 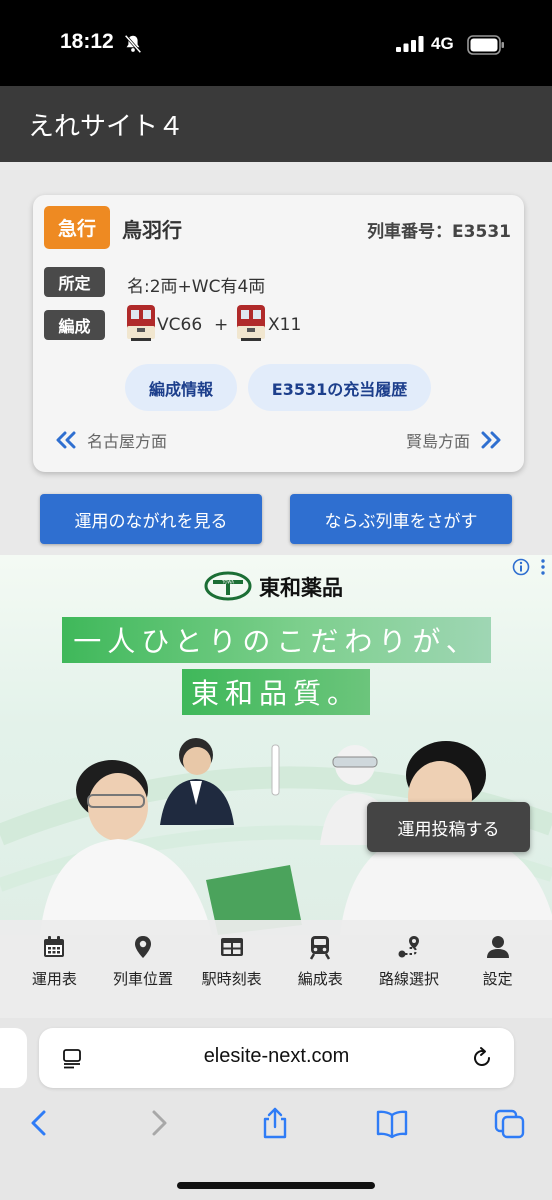 What do you see at coordinates (159, 1123) in the screenshot?
I see `forward-icon` at bounding box center [159, 1123].